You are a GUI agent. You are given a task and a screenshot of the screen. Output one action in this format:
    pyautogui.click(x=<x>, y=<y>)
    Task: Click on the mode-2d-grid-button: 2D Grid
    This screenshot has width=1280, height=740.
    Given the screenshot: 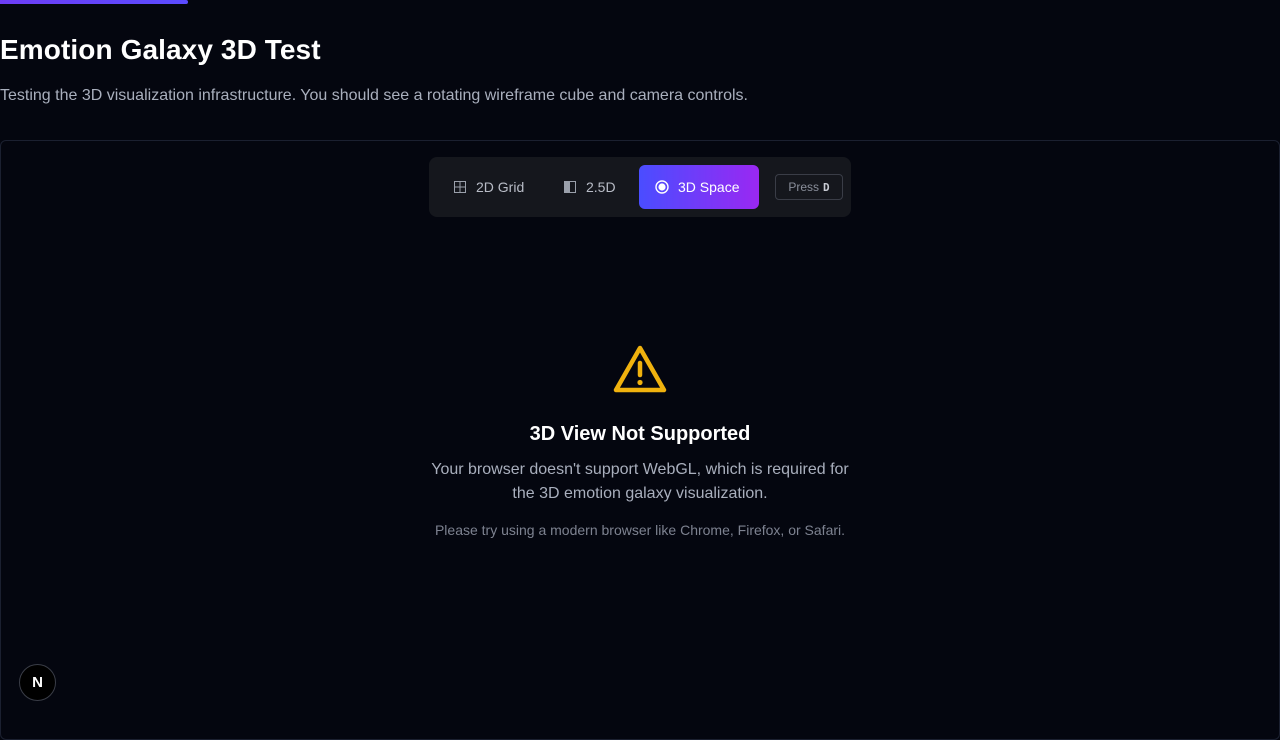 What is the action you would take?
    pyautogui.click(x=488, y=187)
    